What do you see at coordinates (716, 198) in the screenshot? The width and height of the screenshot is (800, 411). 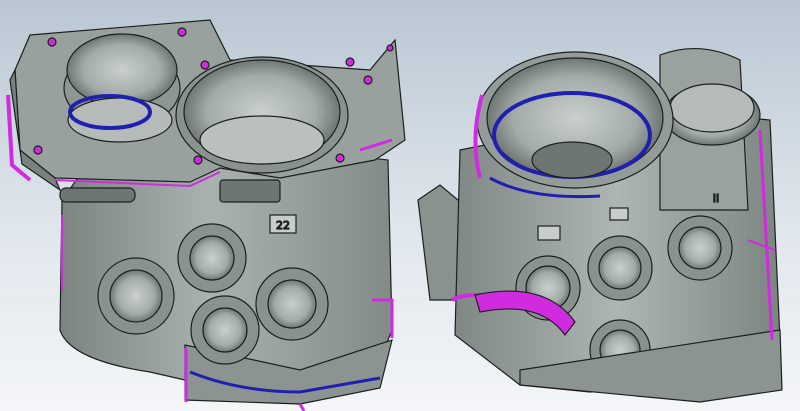 I see `right-part-number: II` at bounding box center [716, 198].